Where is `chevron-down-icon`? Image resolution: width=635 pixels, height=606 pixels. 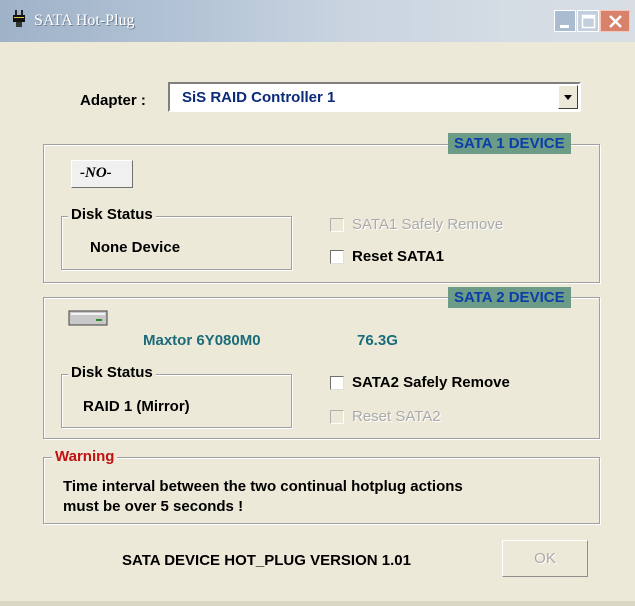 chevron-down-icon is located at coordinates (568, 97).